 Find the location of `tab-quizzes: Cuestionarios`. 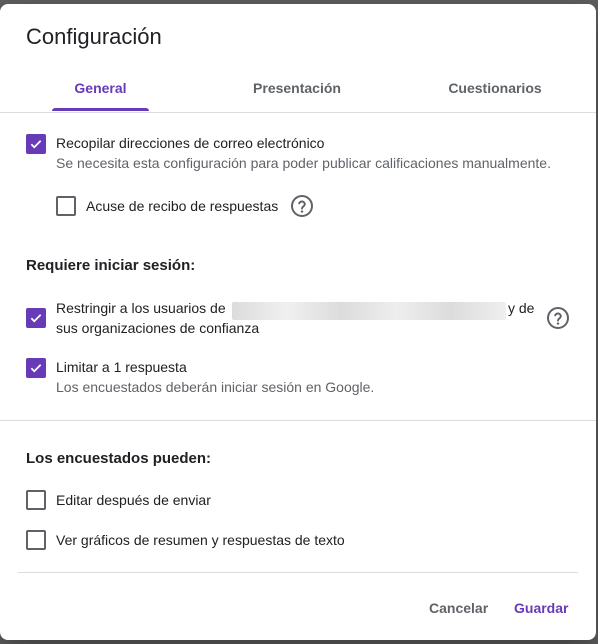

tab-quizzes: Cuestionarios is located at coordinates (495, 90).